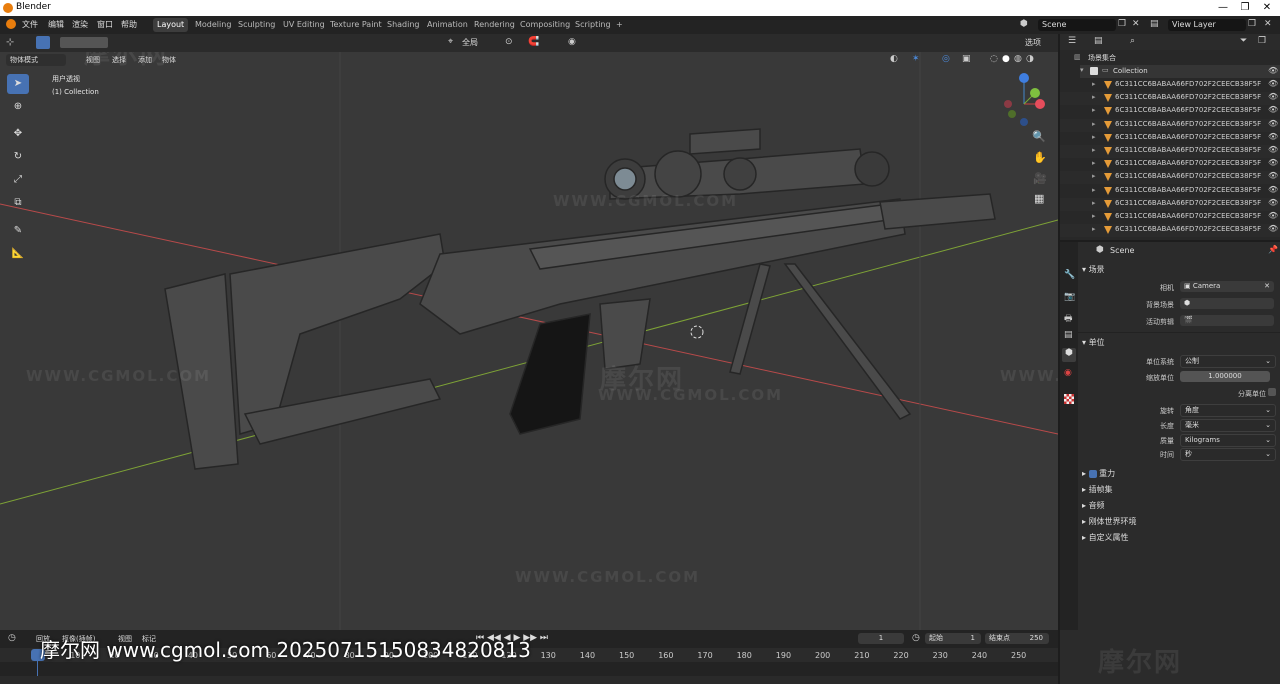 Image resolution: width=1280 pixels, height=684 pixels. What do you see at coordinates (1227, 320) in the screenshot?
I see `active-clip-field: 🎬` at bounding box center [1227, 320].